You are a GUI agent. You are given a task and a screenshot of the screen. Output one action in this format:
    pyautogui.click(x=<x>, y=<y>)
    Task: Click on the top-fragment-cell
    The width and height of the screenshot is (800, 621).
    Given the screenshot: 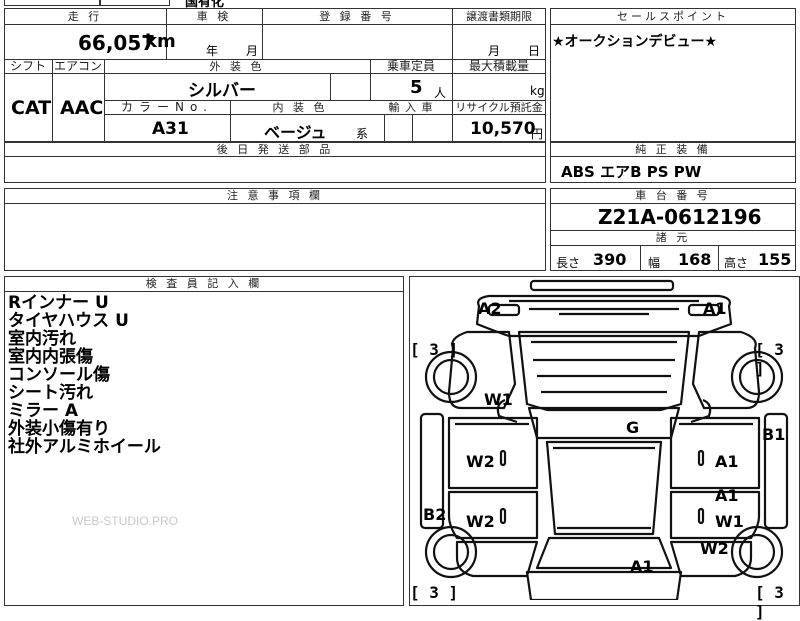 What is the action you would take?
    pyautogui.click(x=135, y=3)
    